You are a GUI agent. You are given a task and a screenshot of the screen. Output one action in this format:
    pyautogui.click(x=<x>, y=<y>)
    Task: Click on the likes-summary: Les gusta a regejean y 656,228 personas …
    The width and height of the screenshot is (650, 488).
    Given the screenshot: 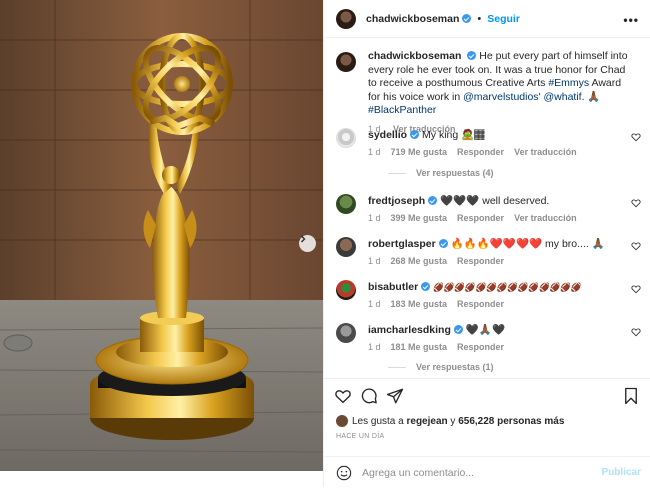 What is the action you would take?
    pyautogui.click(x=450, y=421)
    